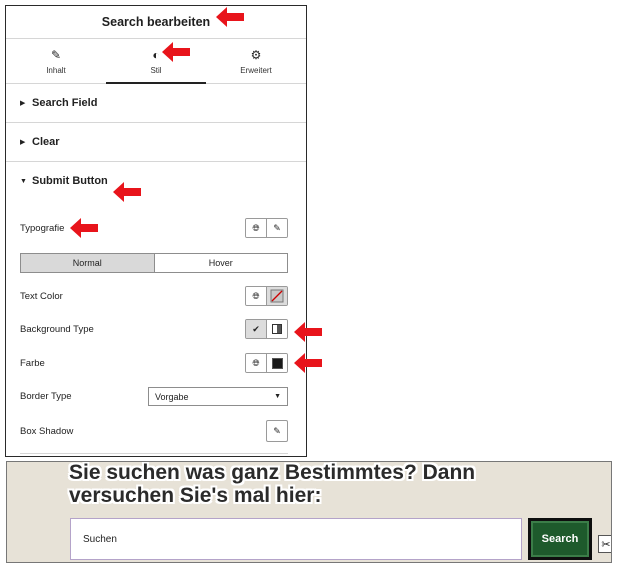  What do you see at coordinates (156, 142) in the screenshot?
I see `section-clear: ▶ Clear` at bounding box center [156, 142].